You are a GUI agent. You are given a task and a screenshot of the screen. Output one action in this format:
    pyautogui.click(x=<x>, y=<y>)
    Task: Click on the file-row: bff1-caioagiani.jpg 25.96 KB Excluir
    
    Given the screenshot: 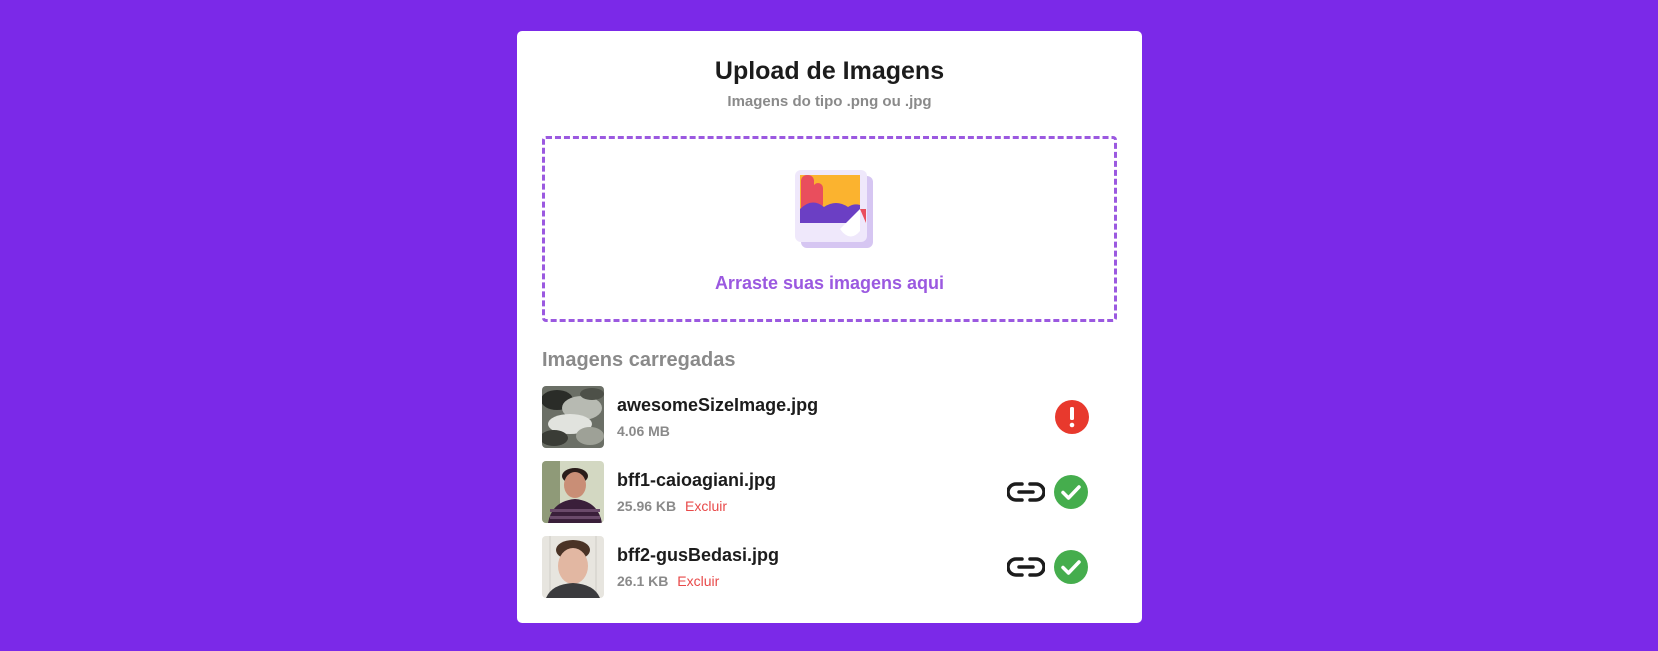 What is the action you would take?
    pyautogui.click(x=829, y=492)
    